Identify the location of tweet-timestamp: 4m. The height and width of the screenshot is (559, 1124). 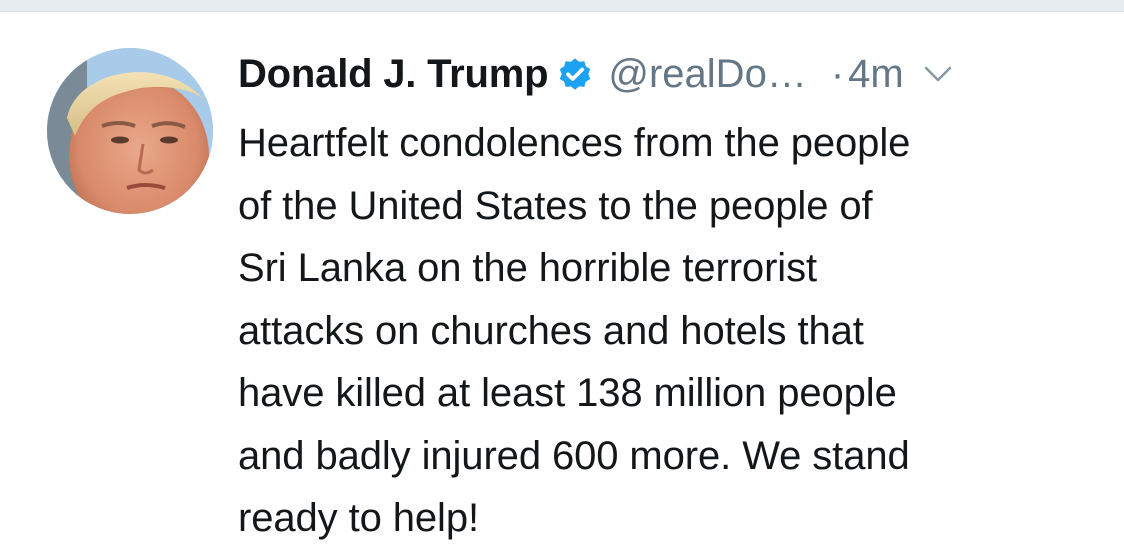
(876, 74).